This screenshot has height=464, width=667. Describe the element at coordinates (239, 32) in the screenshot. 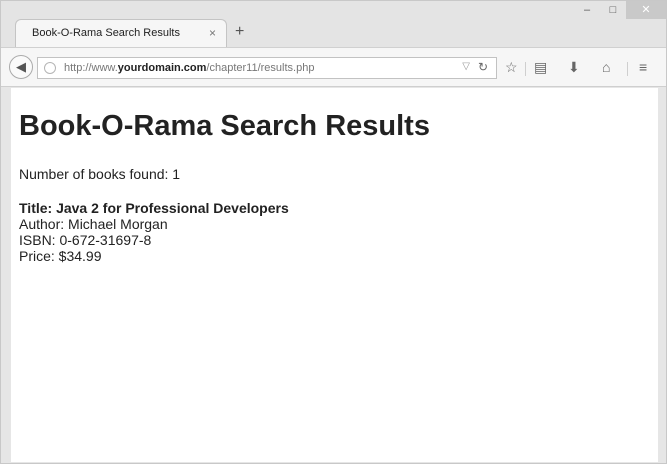

I see `new-tab-icon: +` at that location.